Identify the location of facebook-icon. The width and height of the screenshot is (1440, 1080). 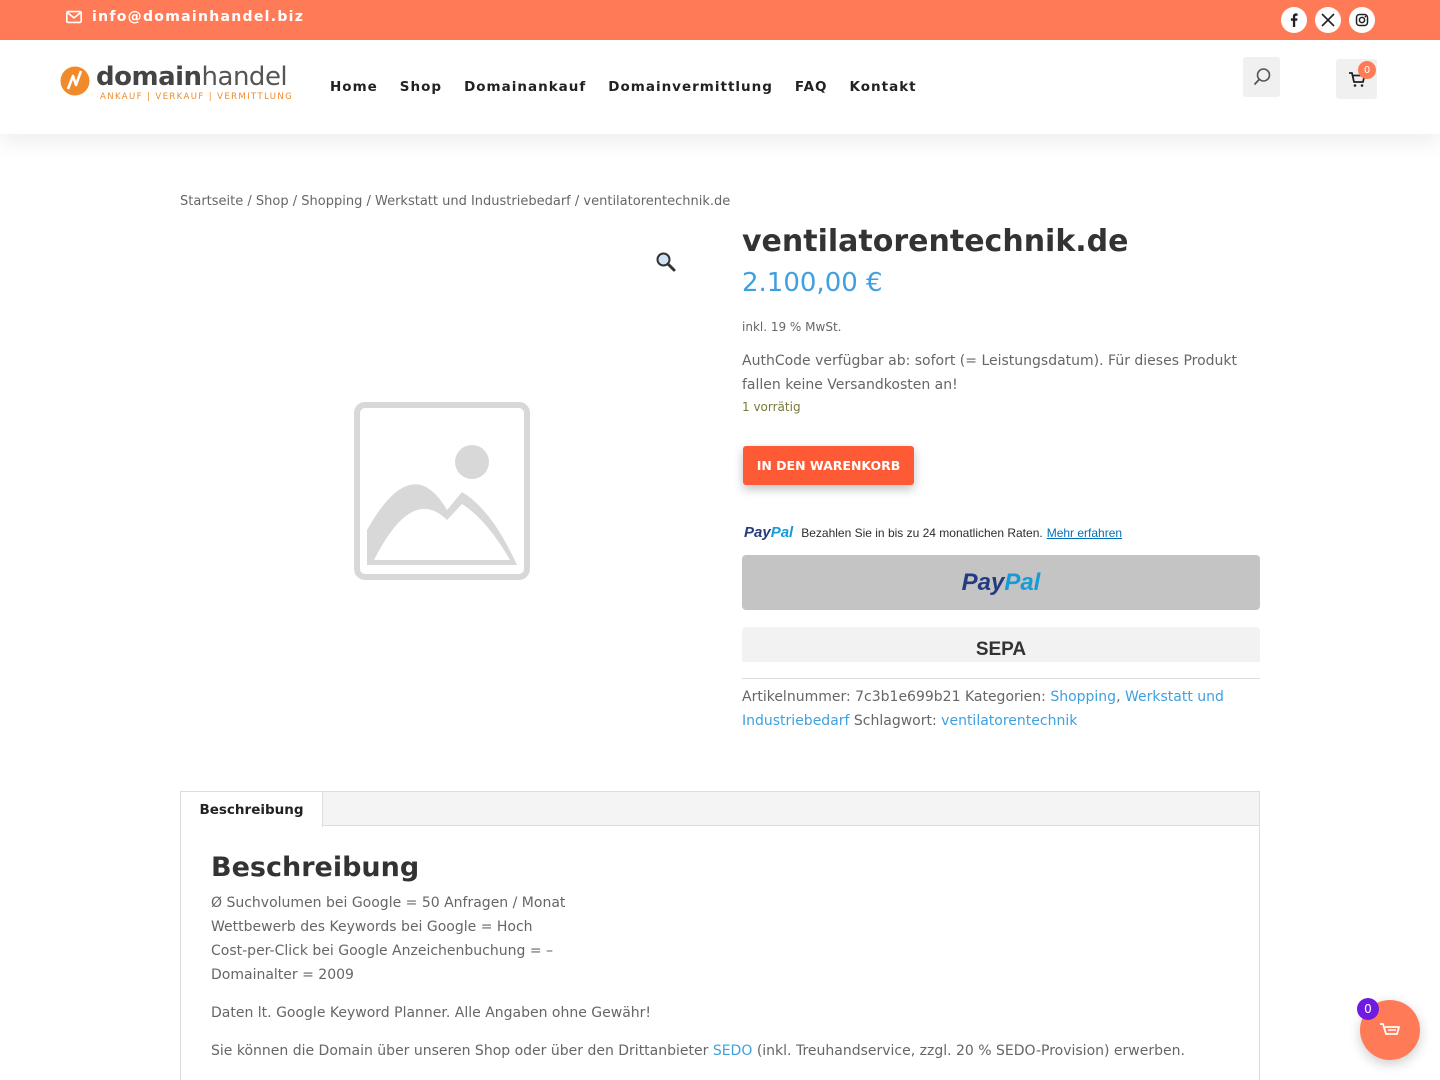
(1294, 20).